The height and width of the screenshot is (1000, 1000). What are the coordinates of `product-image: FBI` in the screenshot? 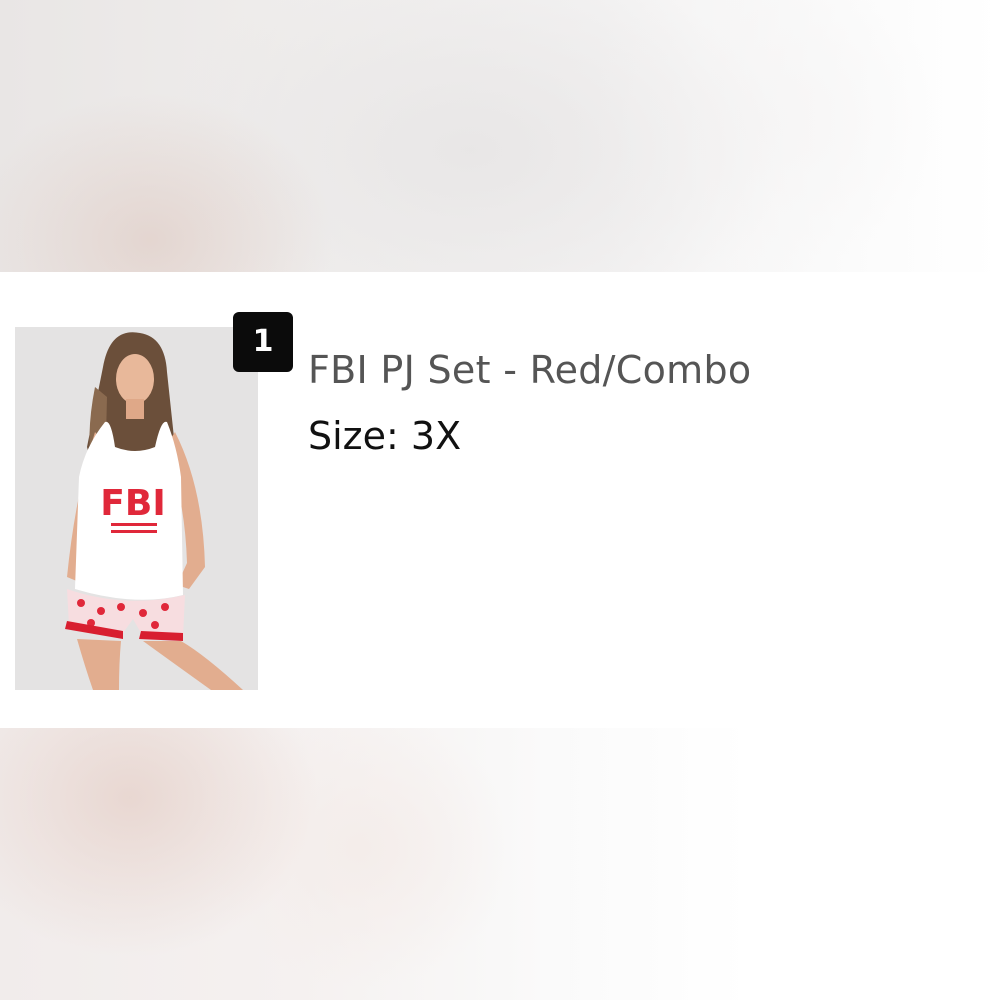 It's located at (136, 508).